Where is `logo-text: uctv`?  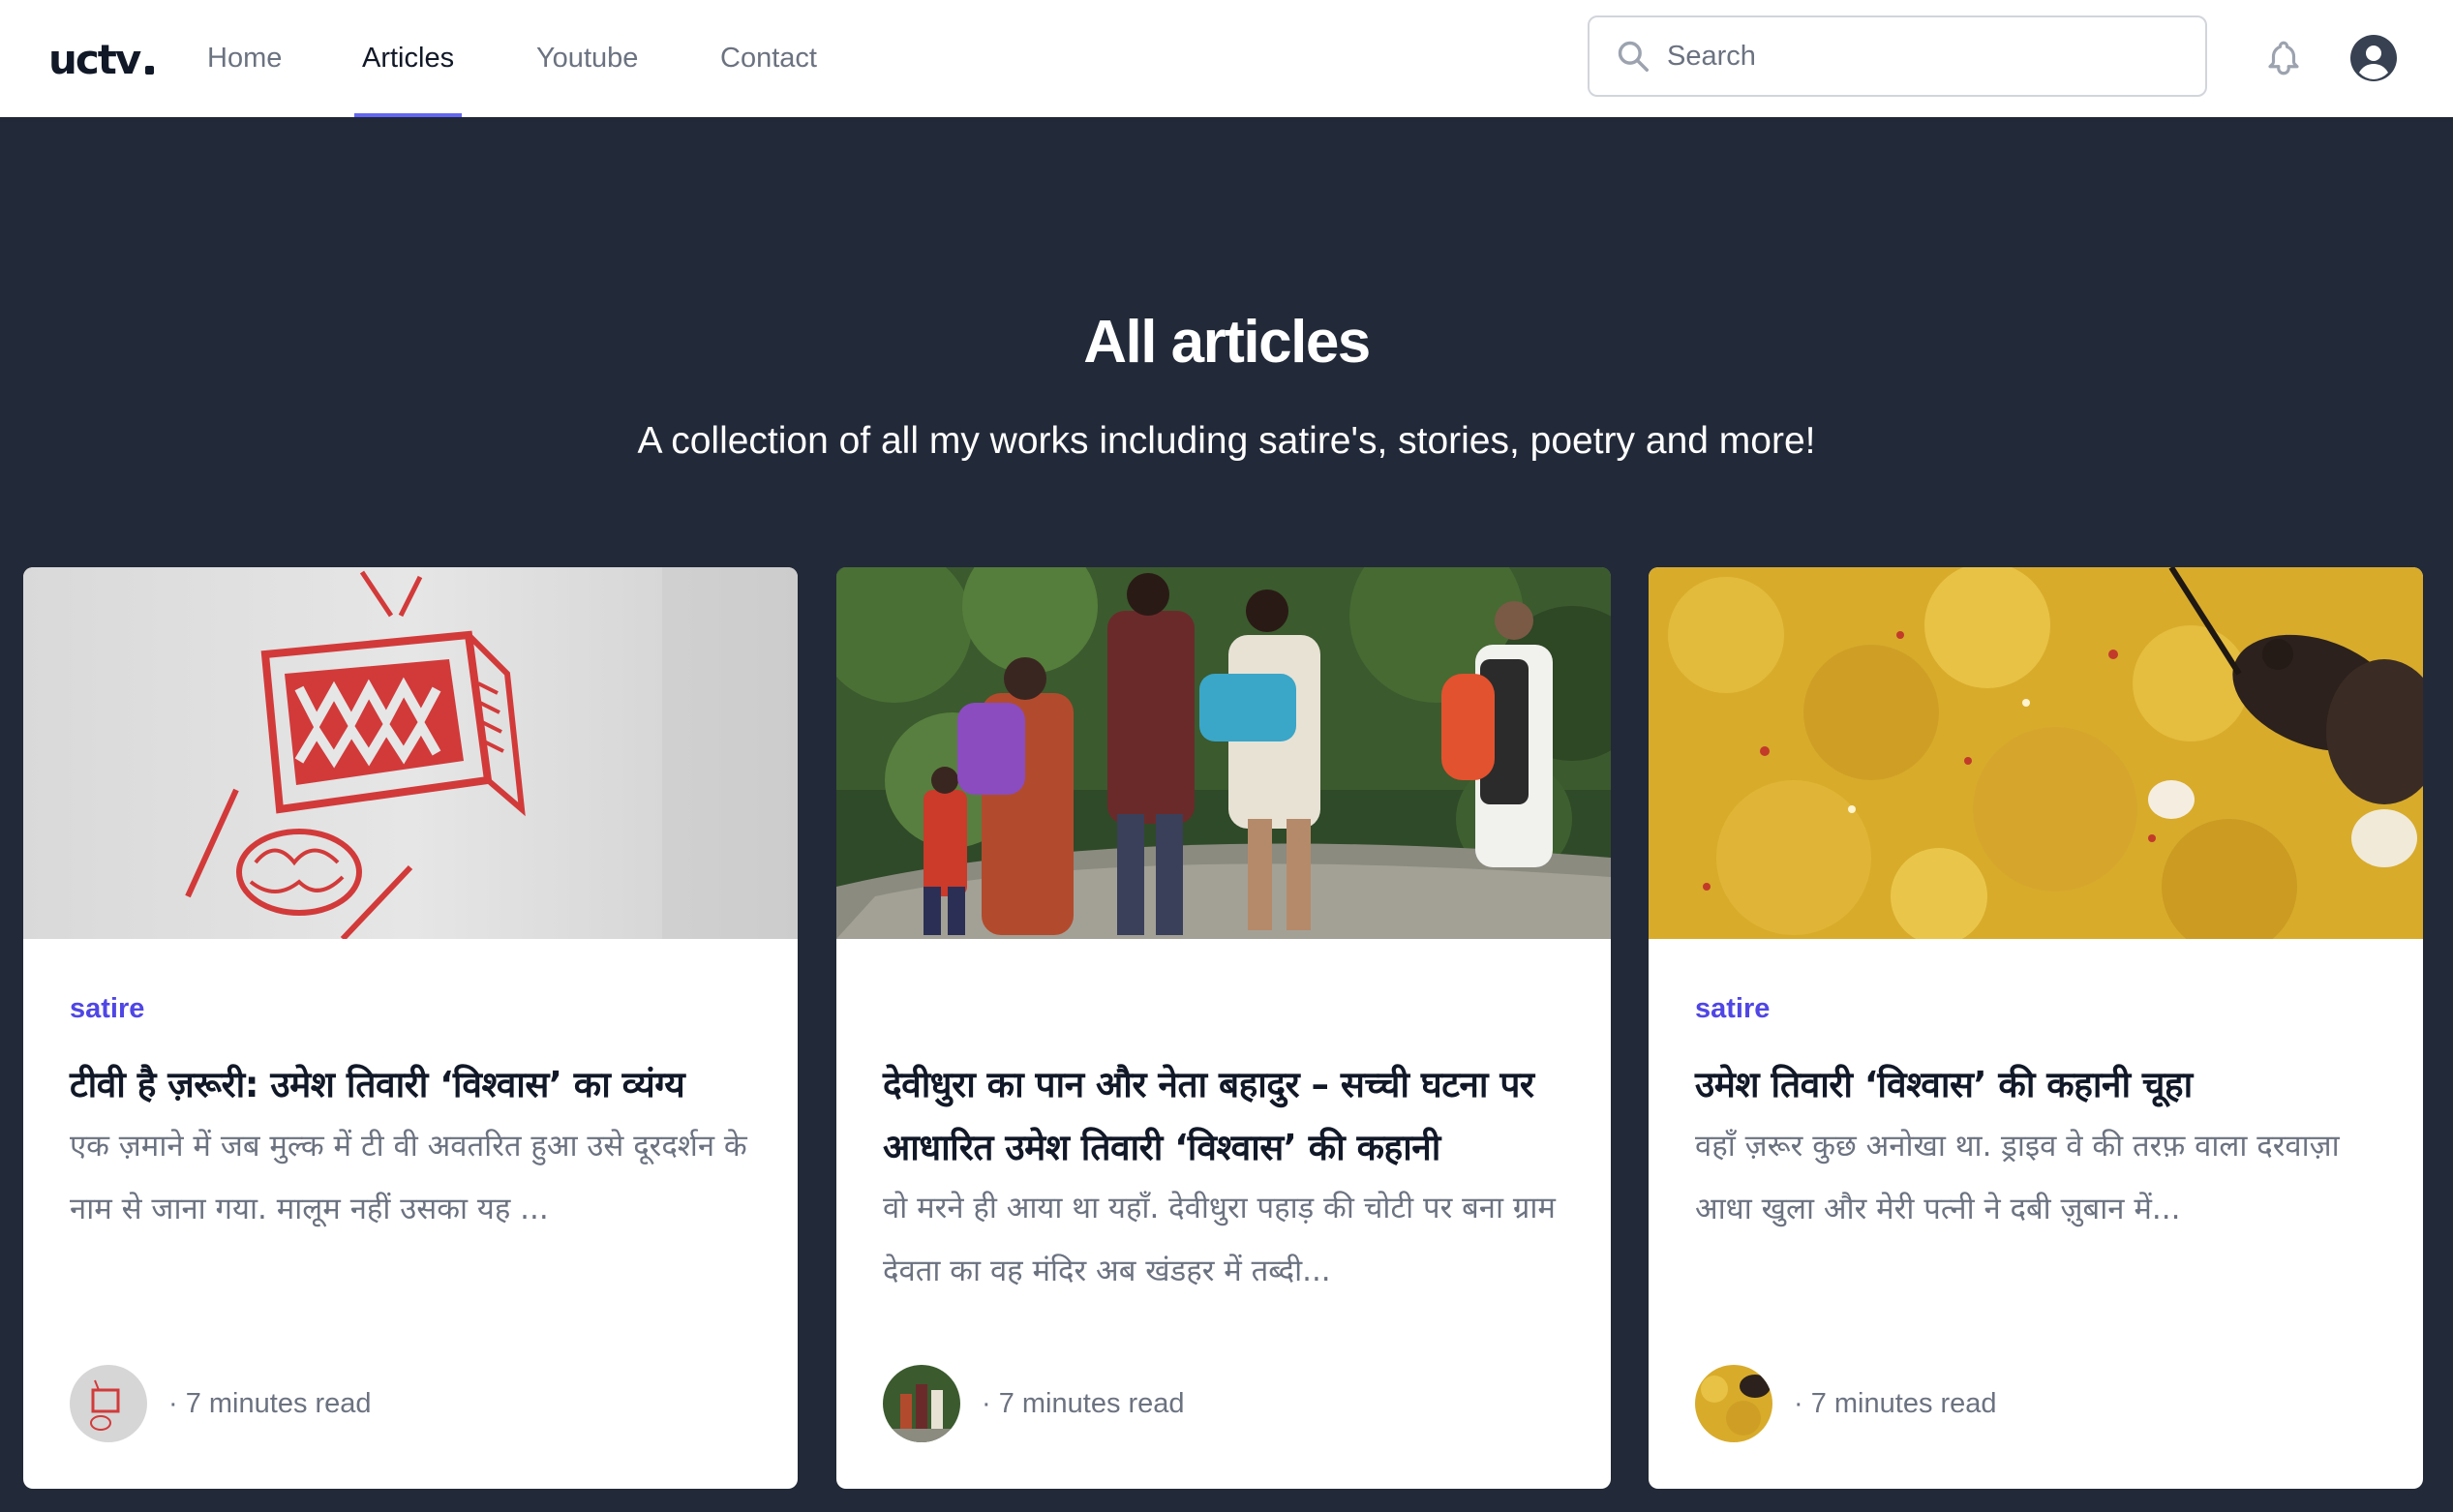
logo-text: uctv is located at coordinates (94, 59).